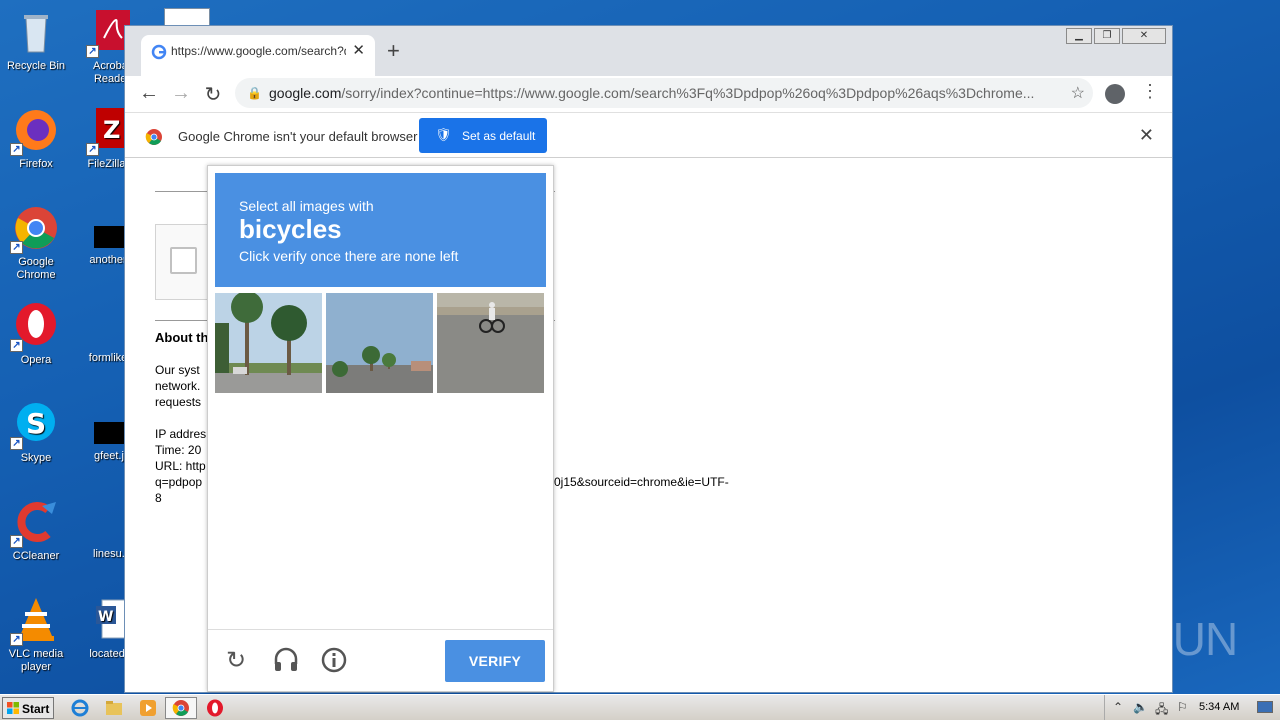  I want to click on audio-challenge-icon, so click(286, 663).